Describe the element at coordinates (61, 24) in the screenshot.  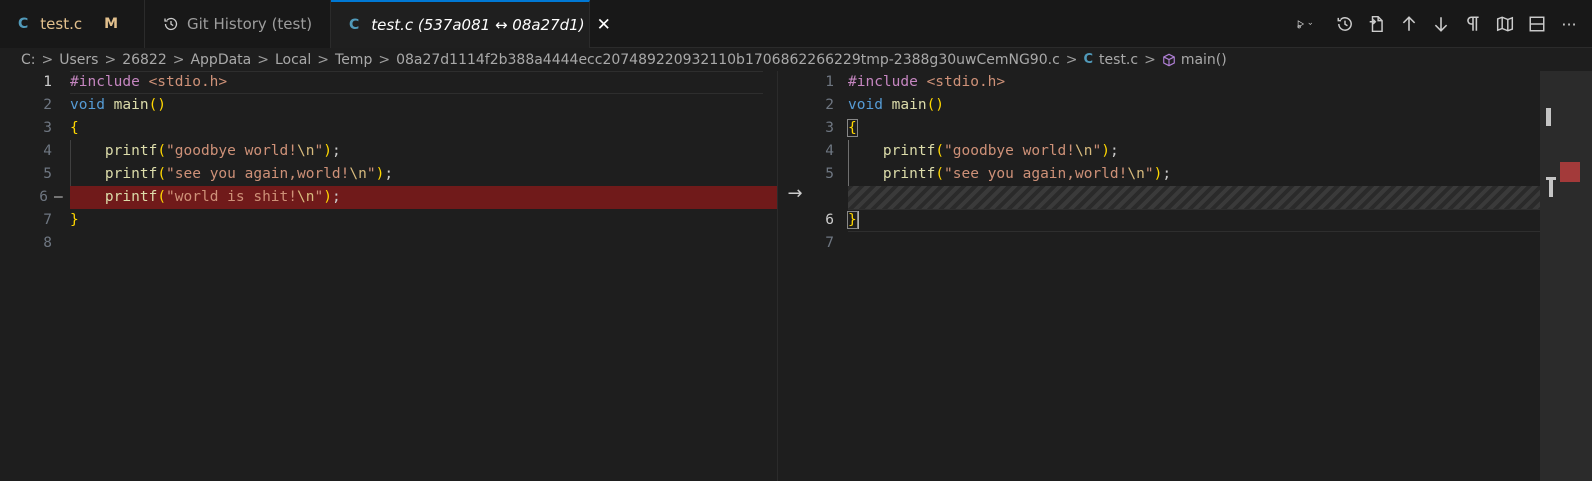
I see `tab-label: test.c` at that location.